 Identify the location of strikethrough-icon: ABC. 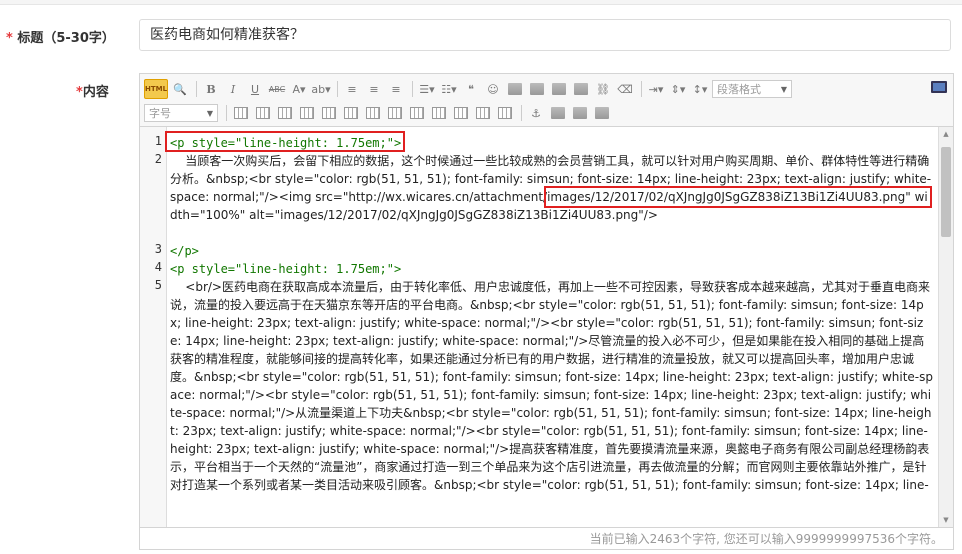
(277, 89).